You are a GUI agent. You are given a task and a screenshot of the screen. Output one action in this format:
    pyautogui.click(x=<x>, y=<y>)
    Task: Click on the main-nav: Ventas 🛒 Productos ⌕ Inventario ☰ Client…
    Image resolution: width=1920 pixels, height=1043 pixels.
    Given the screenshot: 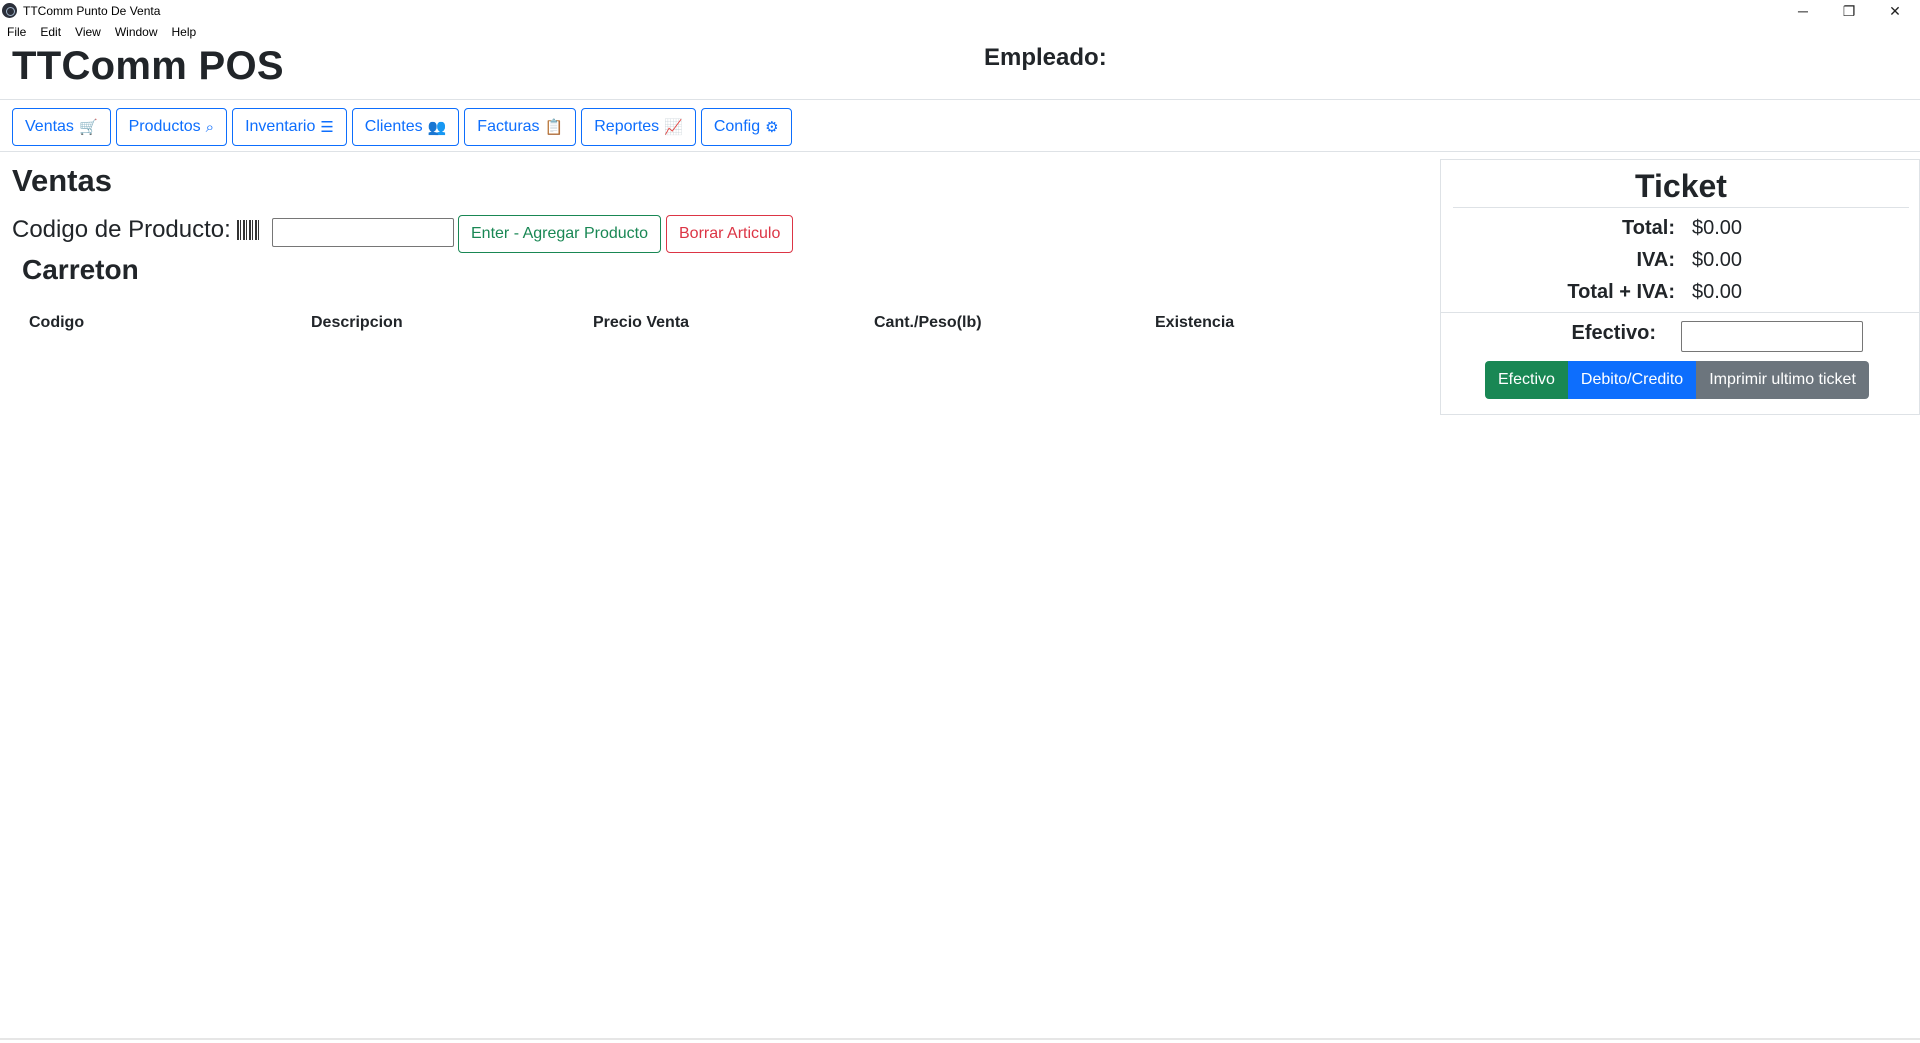 What is the action you would take?
    pyautogui.click(x=402, y=127)
    